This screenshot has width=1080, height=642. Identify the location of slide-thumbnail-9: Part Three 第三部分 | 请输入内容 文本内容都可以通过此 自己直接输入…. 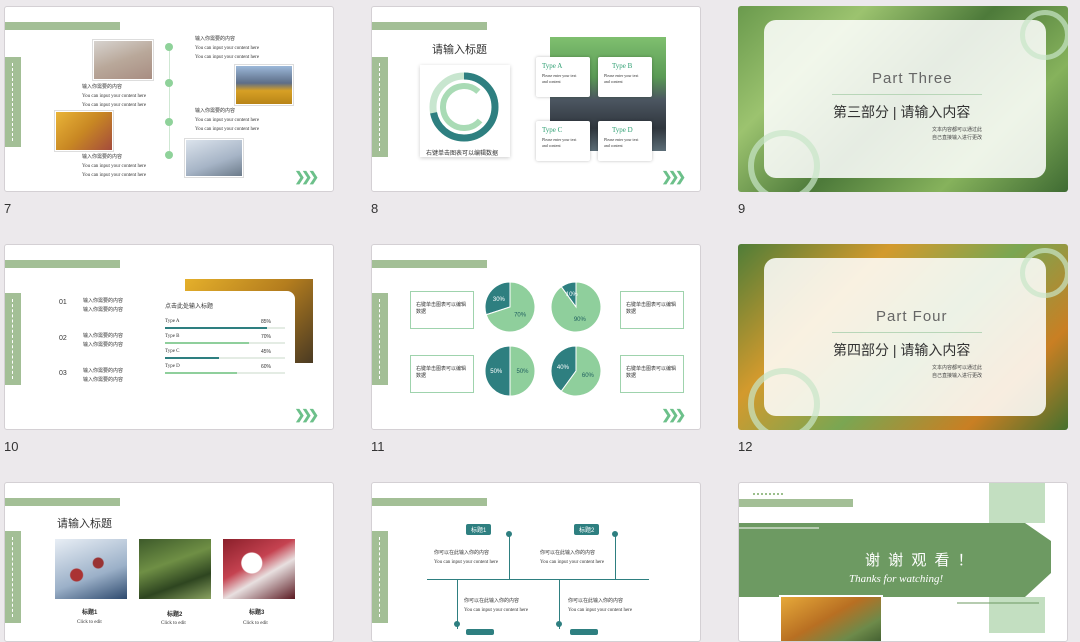
(903, 99).